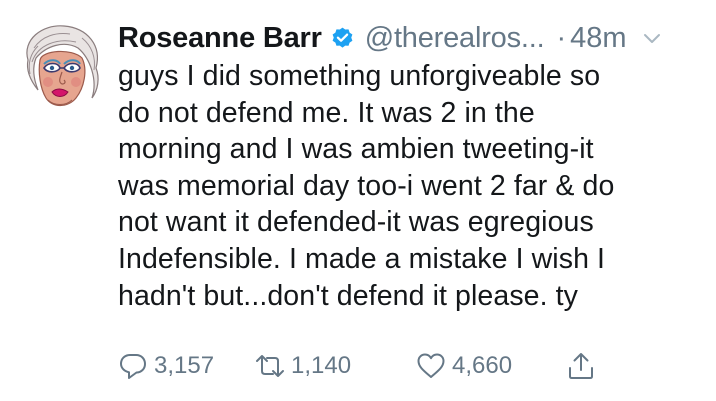 The image size is (716, 401). Describe the element at coordinates (220, 38) in the screenshot. I see `author-name: Roseanne Barr` at that location.